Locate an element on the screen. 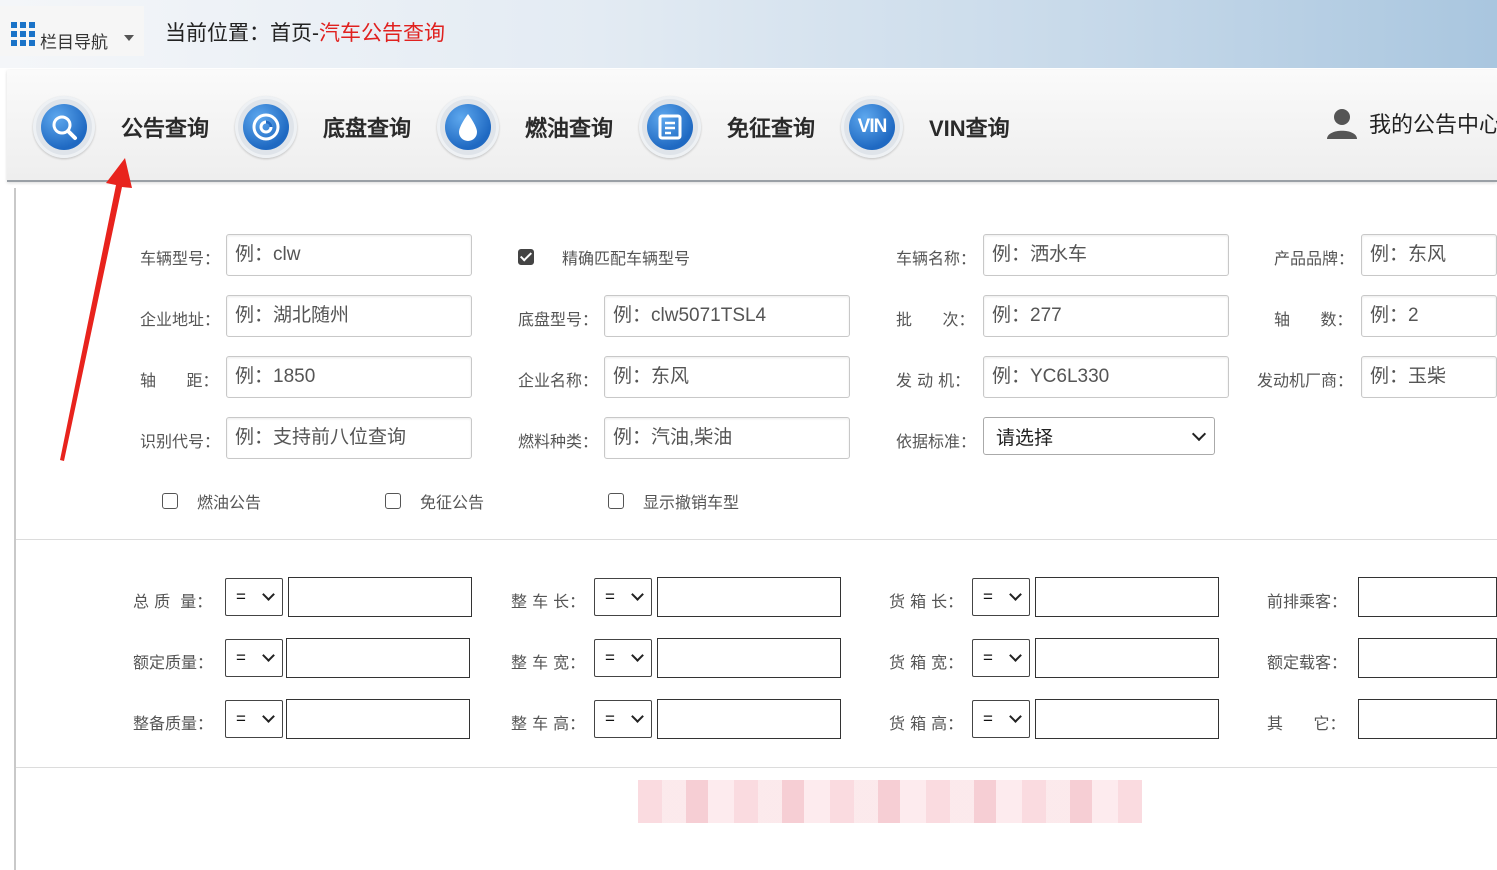 The image size is (1497, 870). axles-input is located at coordinates (1429, 316).